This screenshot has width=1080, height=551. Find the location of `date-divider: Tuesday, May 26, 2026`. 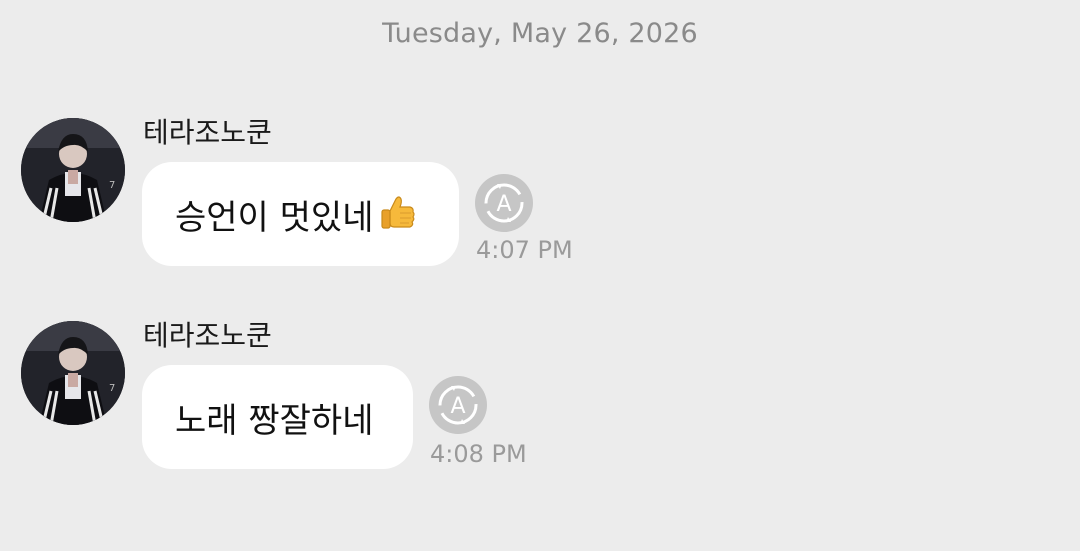

date-divider: Tuesday, May 26, 2026 is located at coordinates (540, 33).